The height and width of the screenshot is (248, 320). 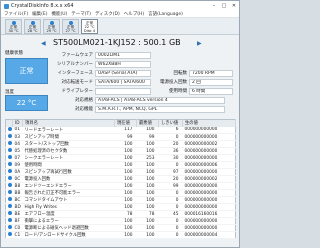 I want to click on row-name: エンドツーエンドエラー, so click(x=68, y=186).